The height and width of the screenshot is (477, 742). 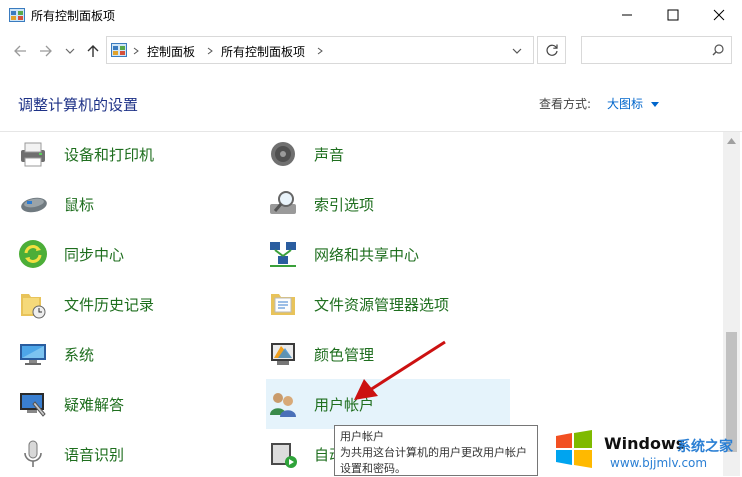 I want to click on recent-locations-button, so click(x=70, y=51).